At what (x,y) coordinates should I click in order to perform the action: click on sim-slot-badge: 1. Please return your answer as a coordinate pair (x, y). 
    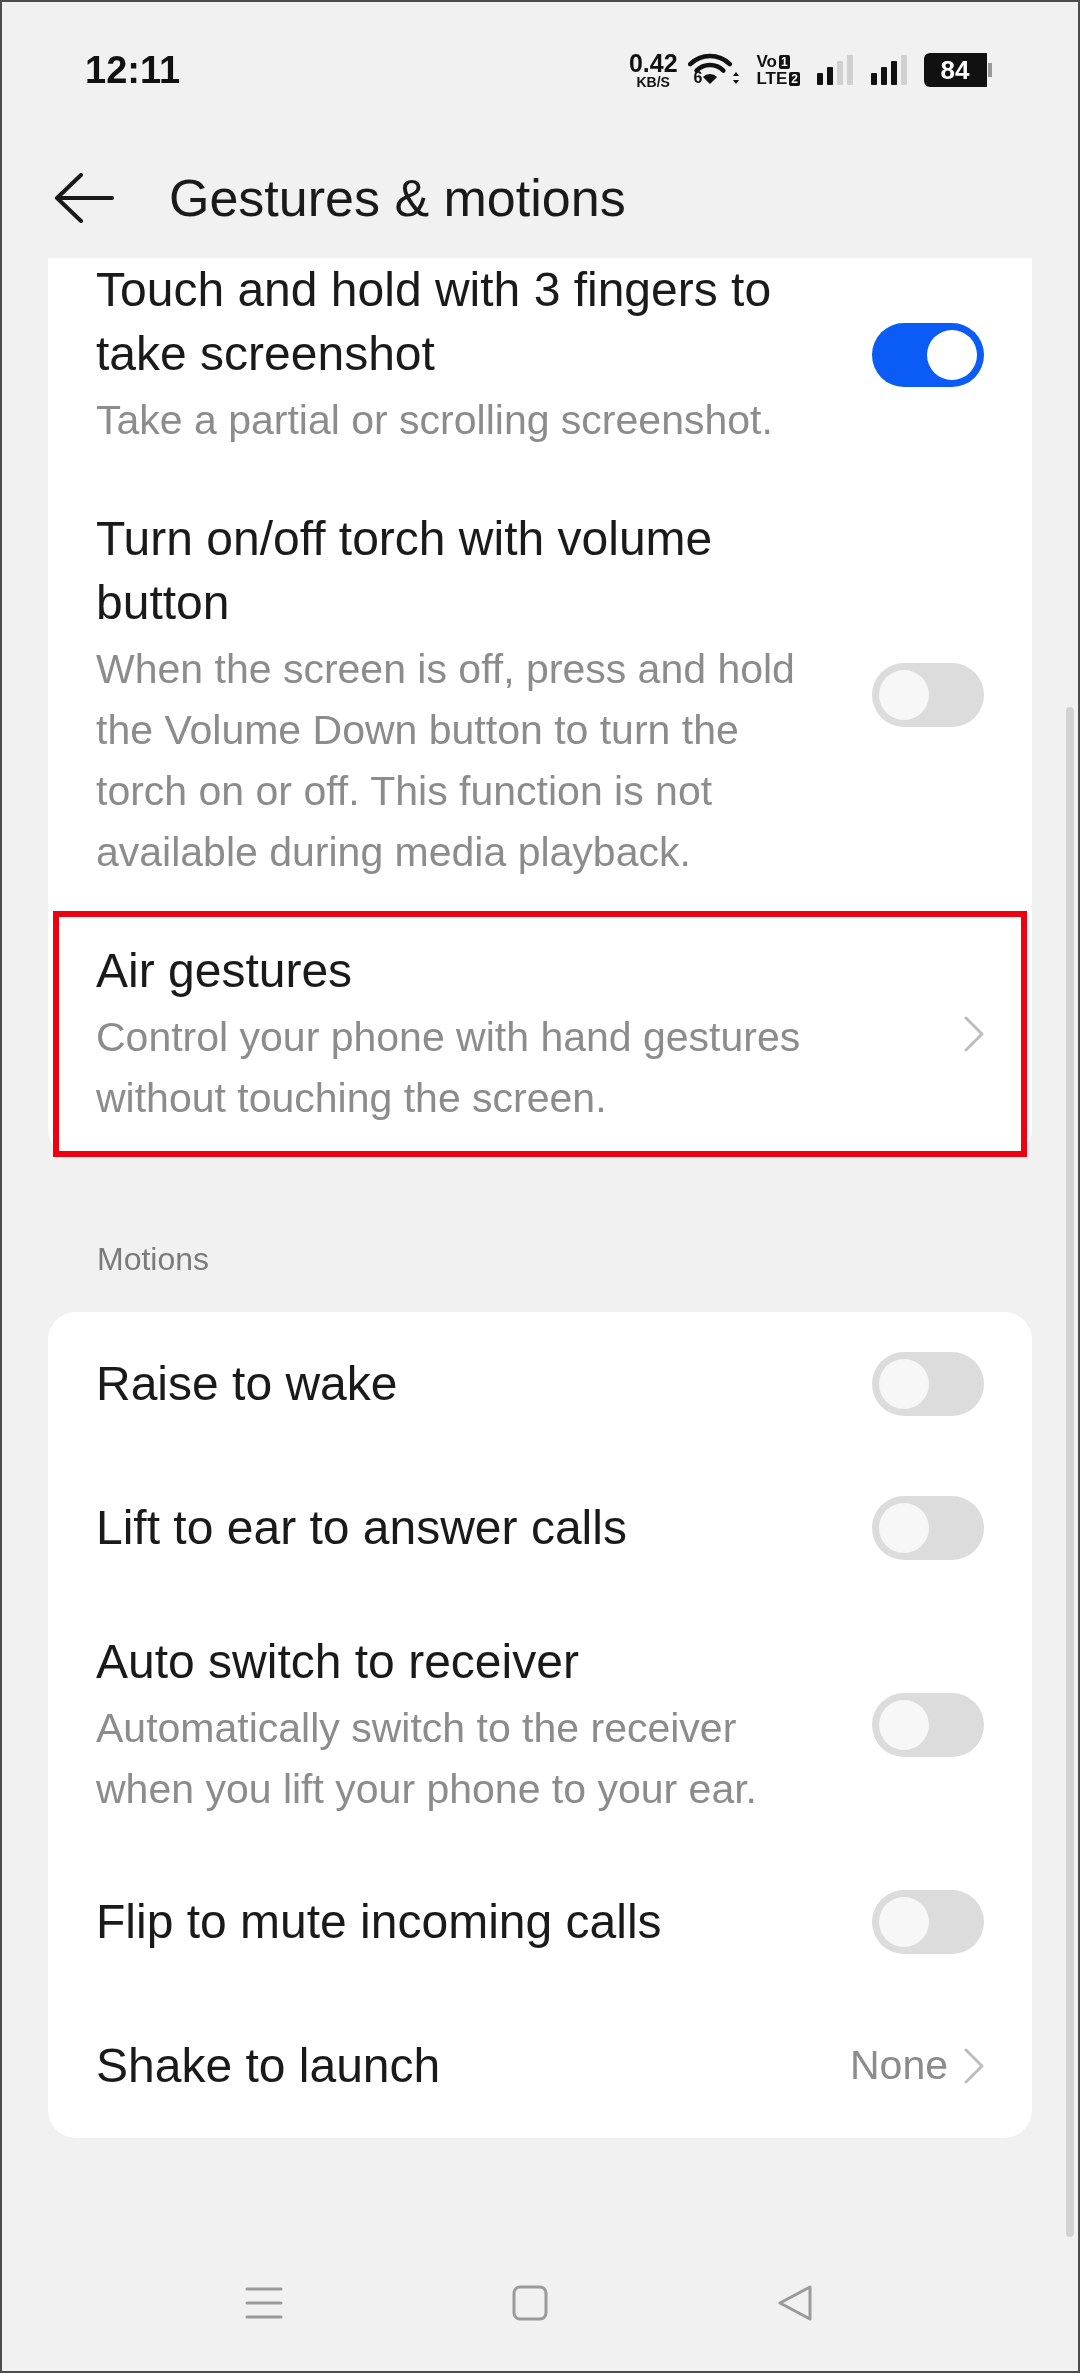
    Looking at the image, I should click on (784, 61).